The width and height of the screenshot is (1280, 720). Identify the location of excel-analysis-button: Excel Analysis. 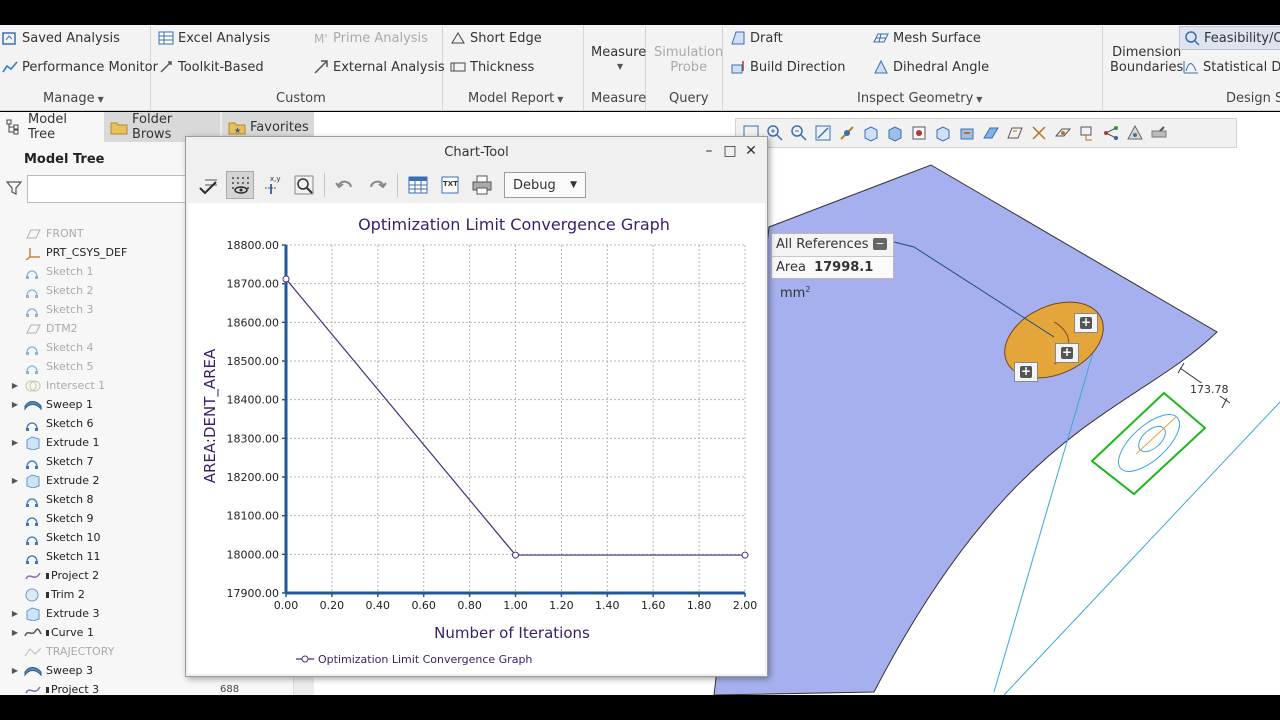
(214, 38).